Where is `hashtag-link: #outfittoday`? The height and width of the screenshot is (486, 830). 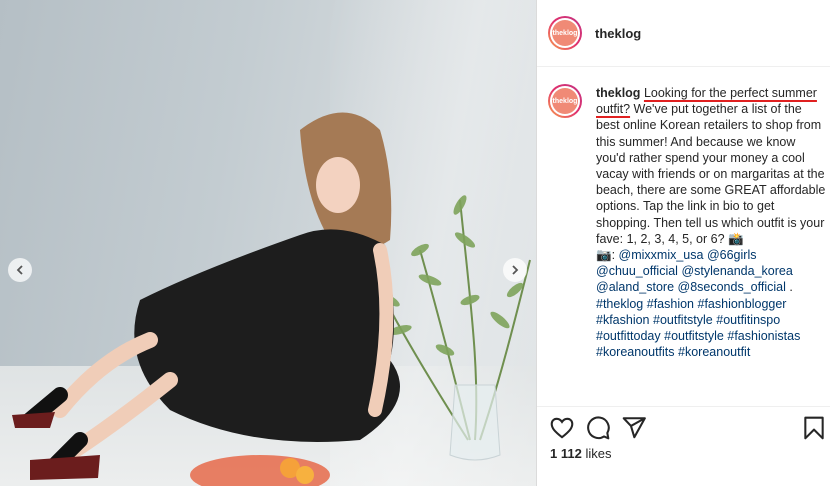 hashtag-link: #outfittoday is located at coordinates (628, 336).